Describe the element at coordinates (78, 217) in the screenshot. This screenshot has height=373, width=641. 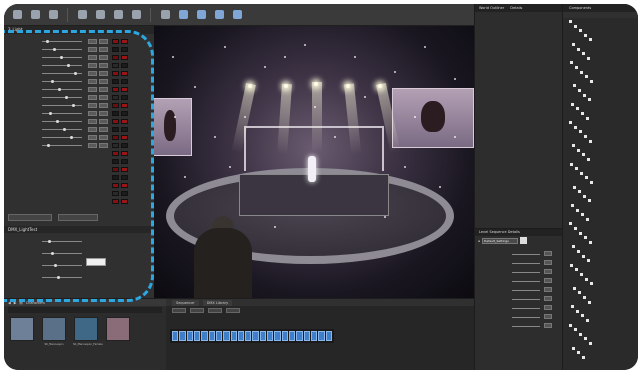
I see `material-dropdown` at that location.